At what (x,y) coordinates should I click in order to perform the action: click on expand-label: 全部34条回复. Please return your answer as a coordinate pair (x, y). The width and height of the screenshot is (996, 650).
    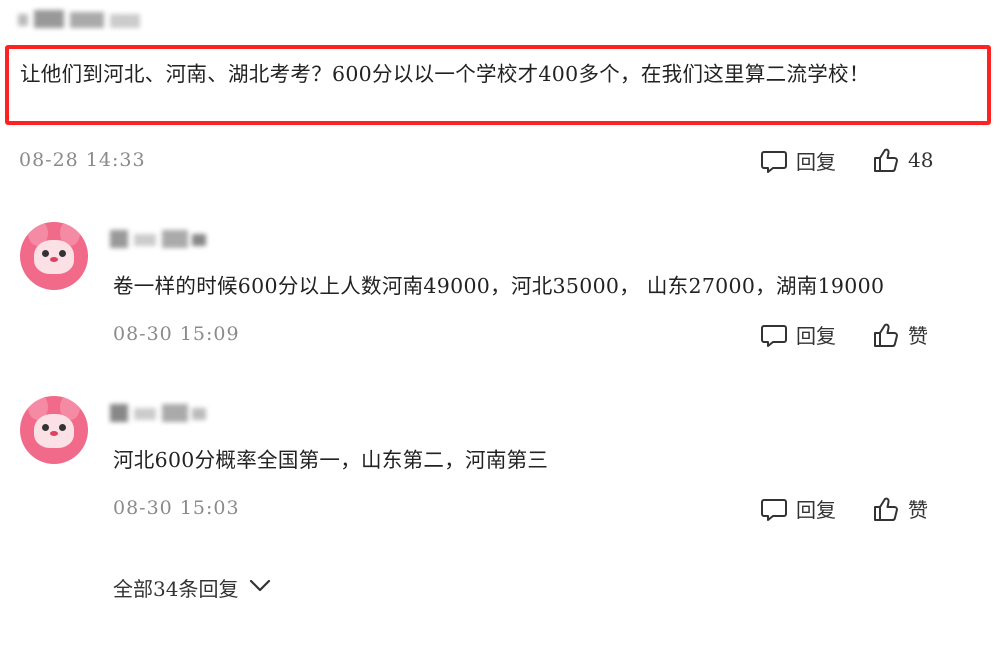
    Looking at the image, I should click on (176, 589).